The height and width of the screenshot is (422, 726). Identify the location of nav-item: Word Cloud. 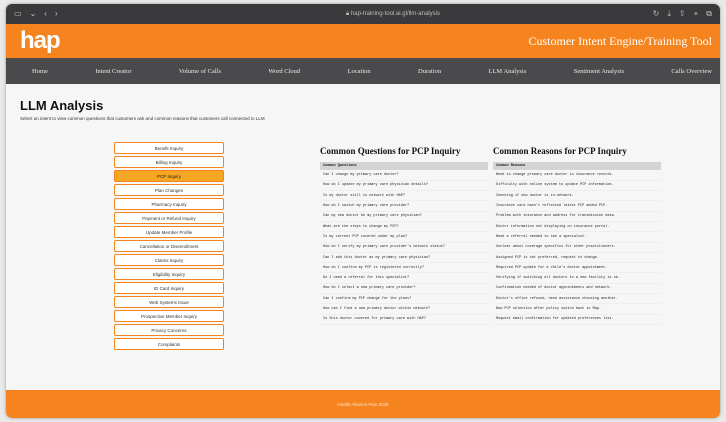
(284, 71).